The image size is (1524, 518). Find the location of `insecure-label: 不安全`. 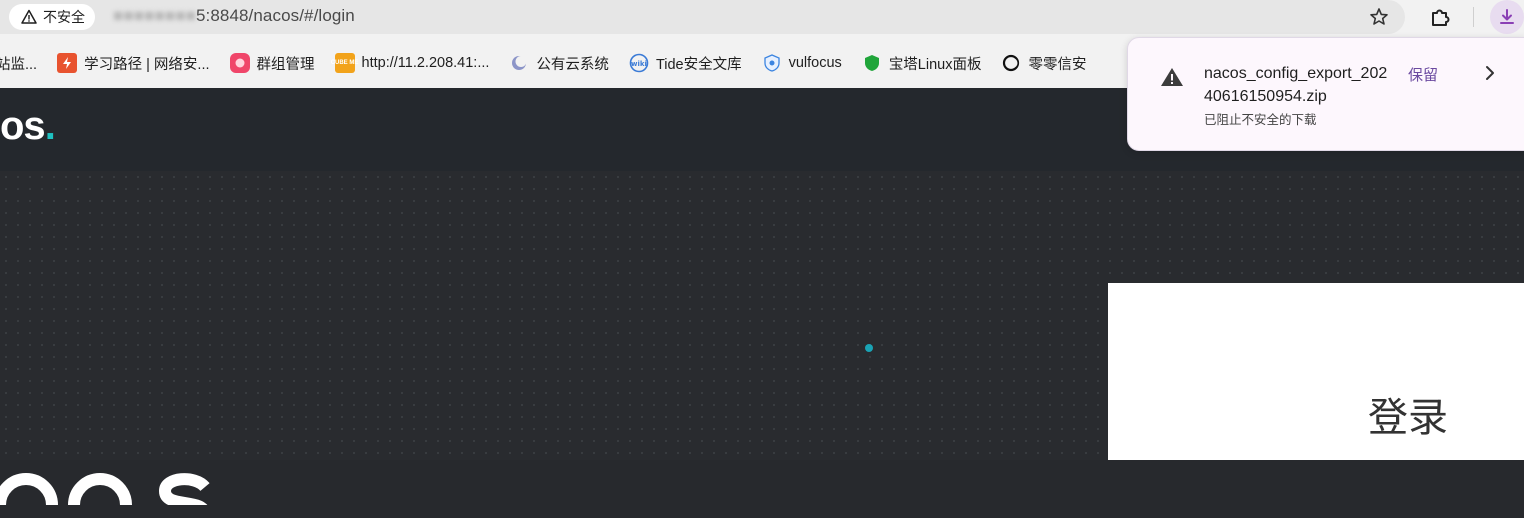

insecure-label: 不安全 is located at coordinates (64, 17).